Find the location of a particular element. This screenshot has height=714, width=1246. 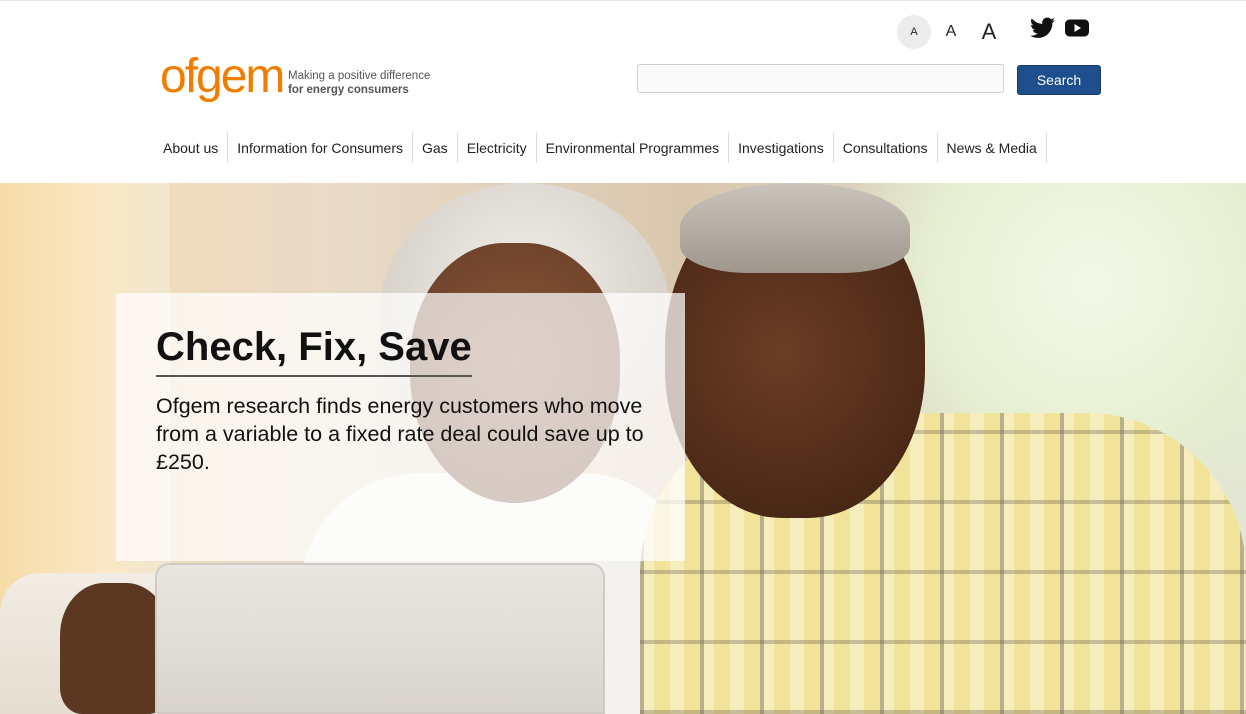

tagline-line-1: Making a positive difference is located at coordinates (359, 76).